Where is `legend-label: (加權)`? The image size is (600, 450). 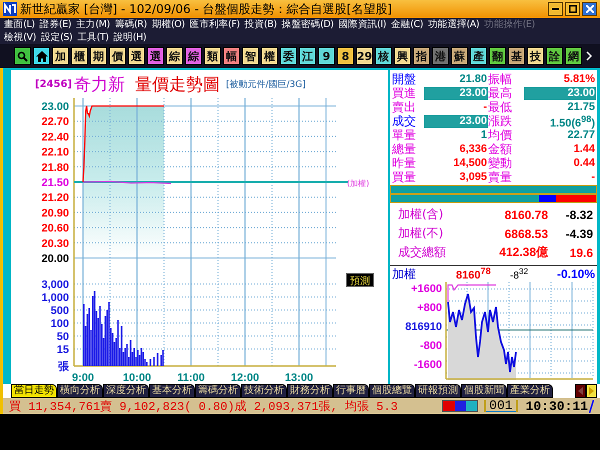 legend-label: (加權) is located at coordinates (358, 183).